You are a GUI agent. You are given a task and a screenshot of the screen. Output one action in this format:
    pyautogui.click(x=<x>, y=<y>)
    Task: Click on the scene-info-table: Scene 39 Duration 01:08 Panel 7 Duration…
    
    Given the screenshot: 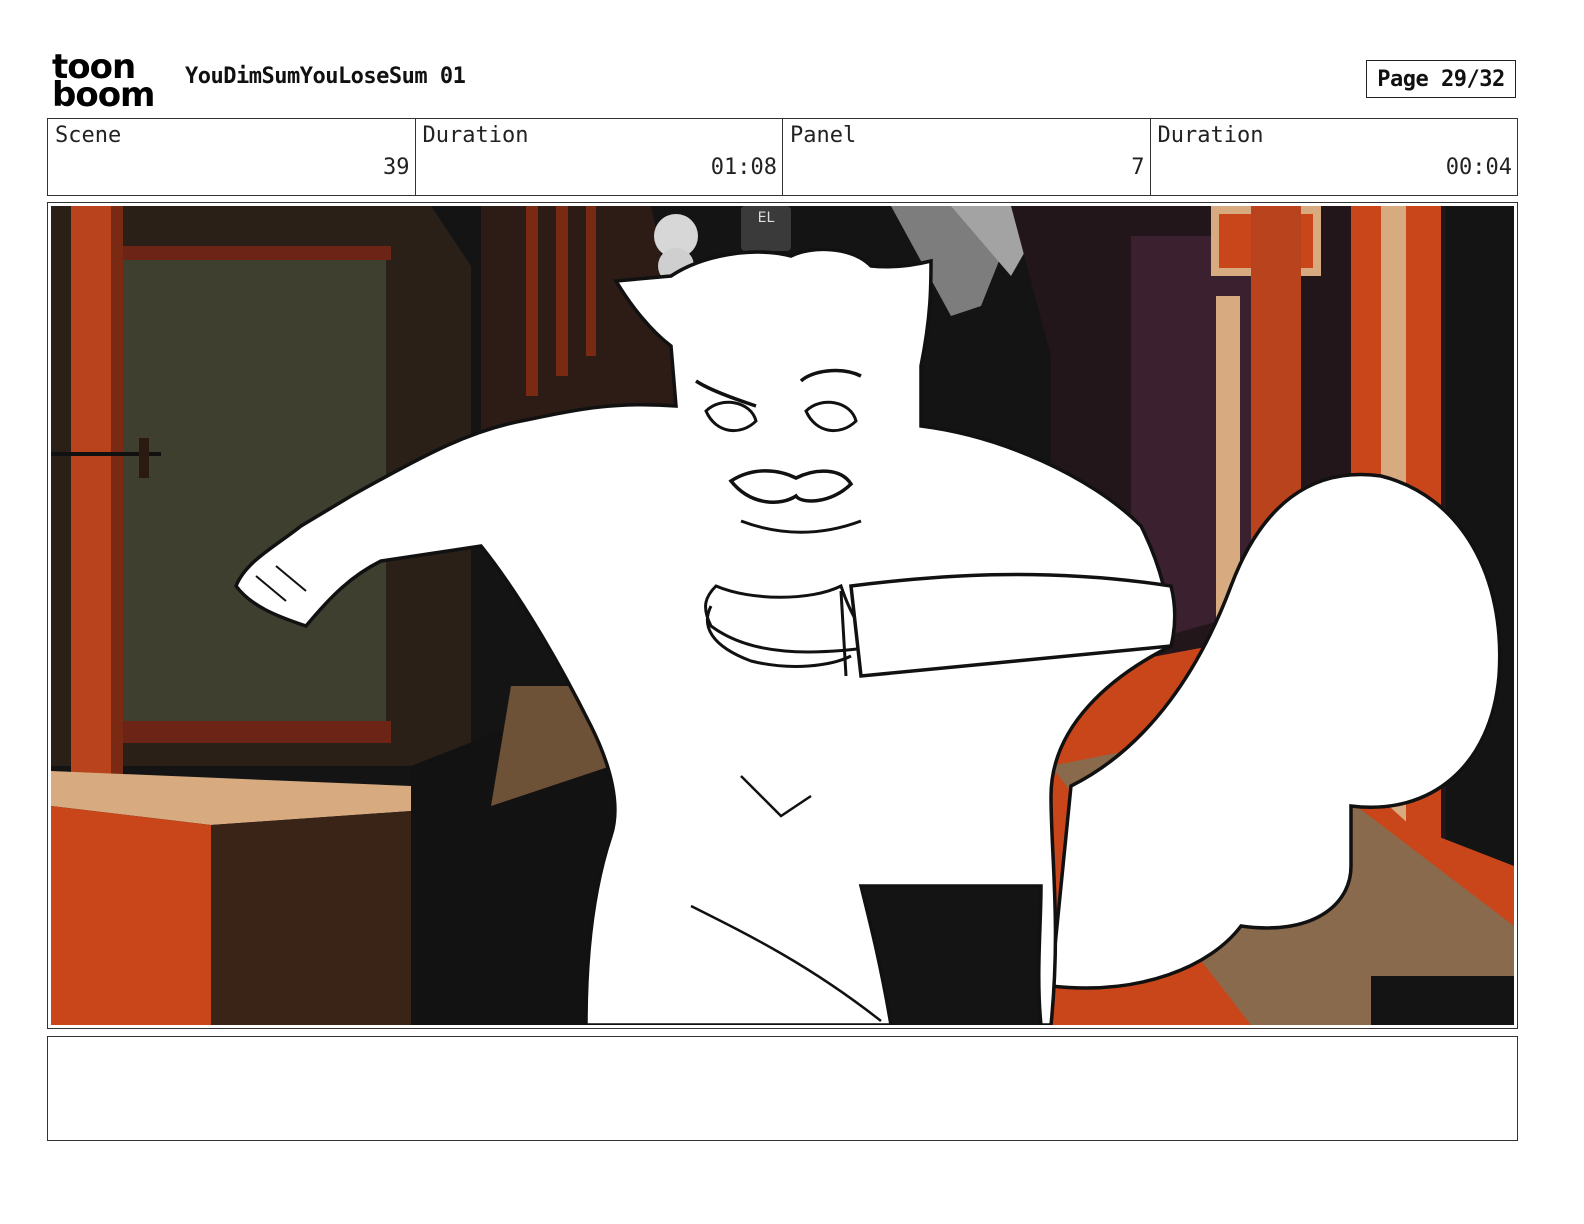 What is the action you would take?
    pyautogui.click(x=782, y=157)
    